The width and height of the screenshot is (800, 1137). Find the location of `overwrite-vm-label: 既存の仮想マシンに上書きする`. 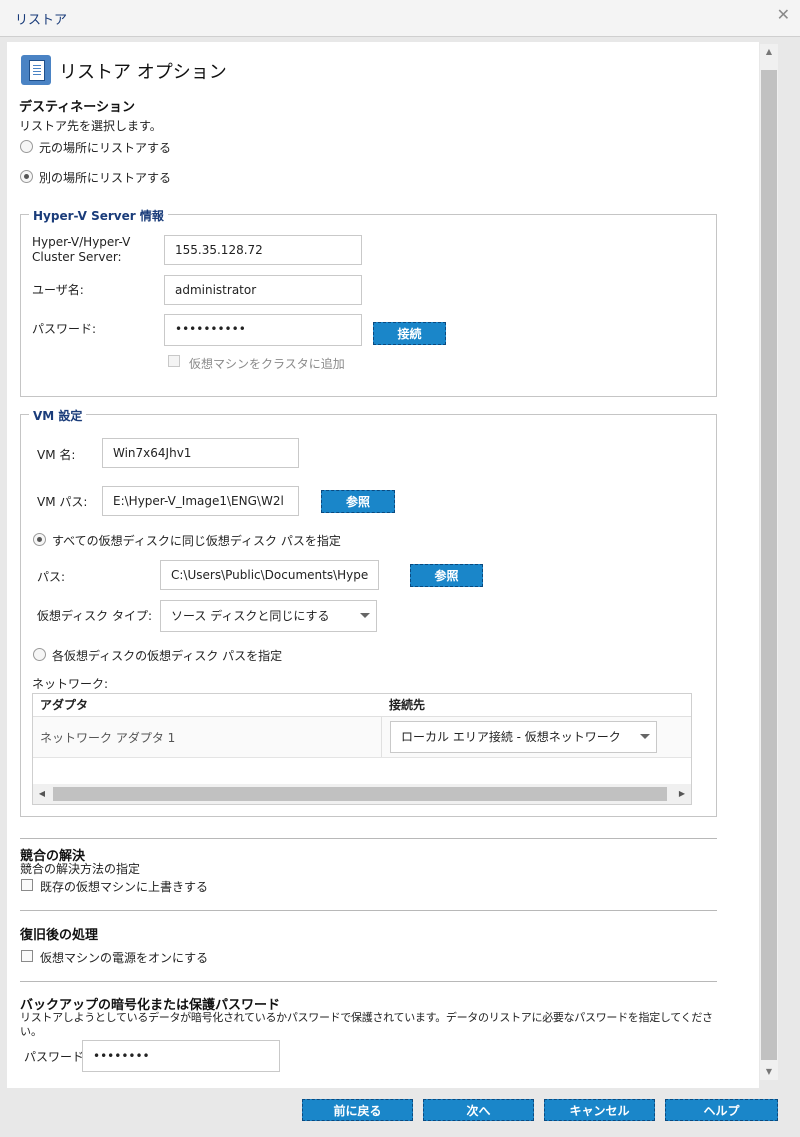

overwrite-vm-label: 既存の仮想マシンに上書きする is located at coordinates (124, 886).